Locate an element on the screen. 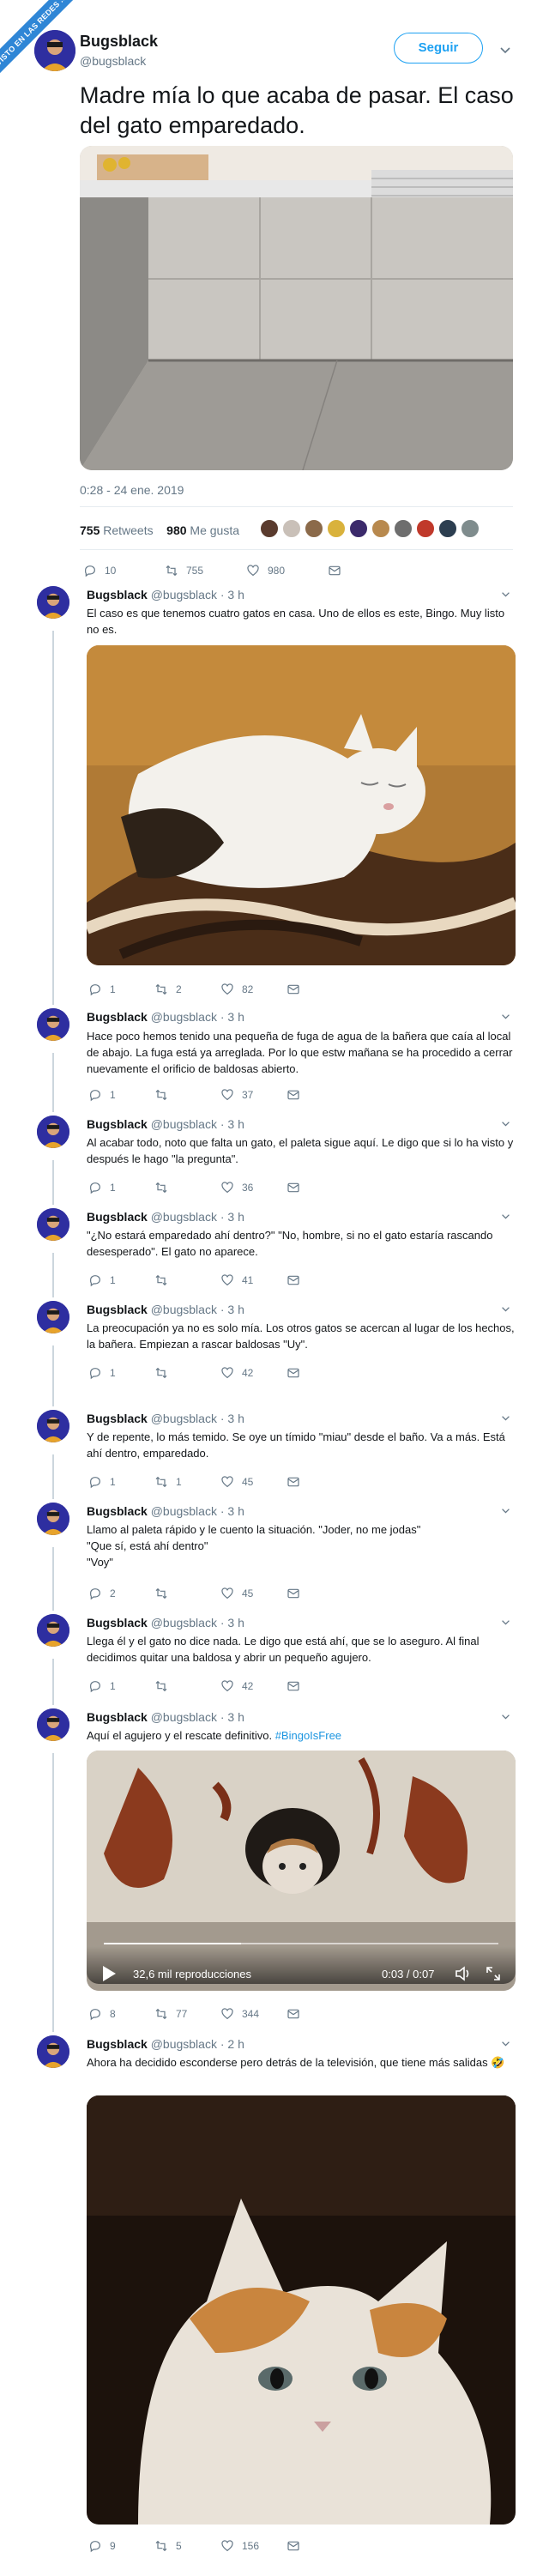 The image size is (555, 2576). like-button: 344 is located at coordinates (240, 2014).